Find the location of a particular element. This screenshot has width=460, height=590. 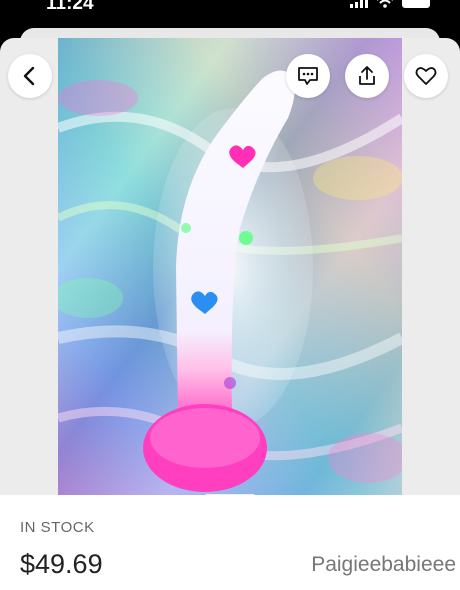

share-icon is located at coordinates (367, 75).